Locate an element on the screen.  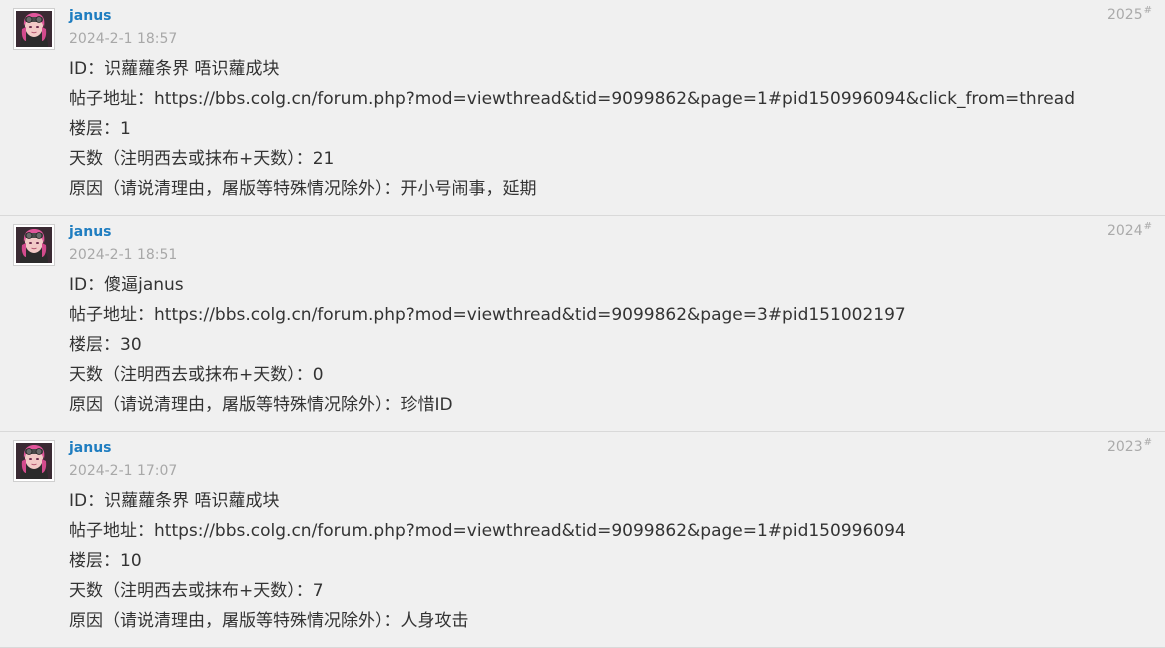
floor-number: 2023# is located at coordinates (1129, 446).